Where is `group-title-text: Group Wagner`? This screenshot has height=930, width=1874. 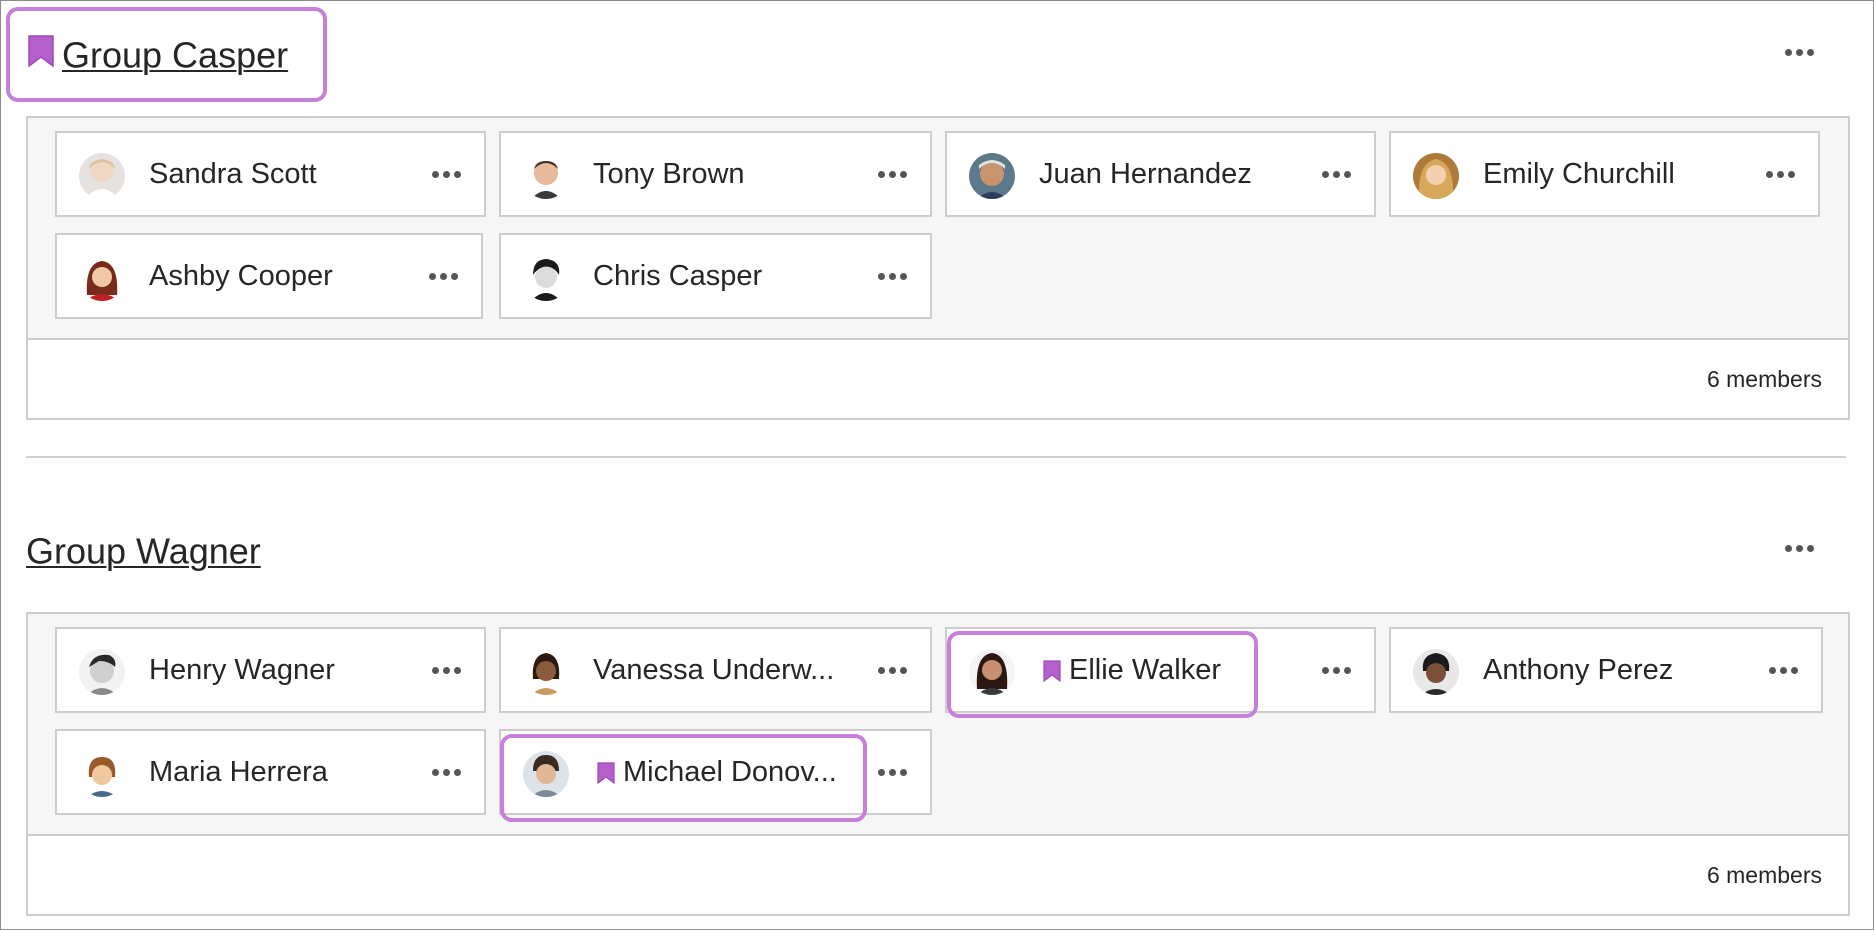 group-title-text: Group Wagner is located at coordinates (143, 550).